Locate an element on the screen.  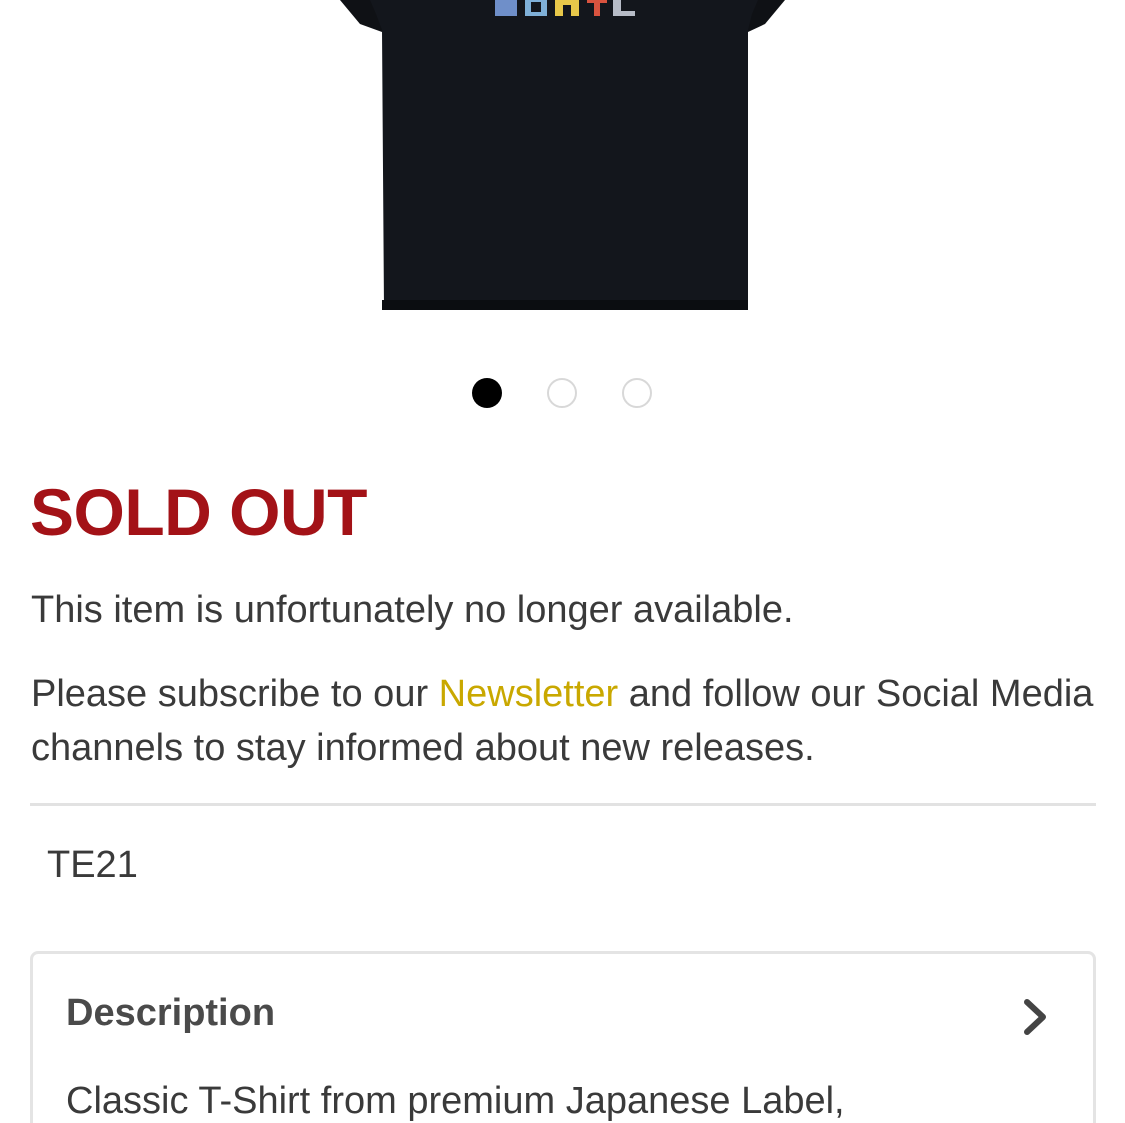
carousel-dots is located at coordinates (565, 396).